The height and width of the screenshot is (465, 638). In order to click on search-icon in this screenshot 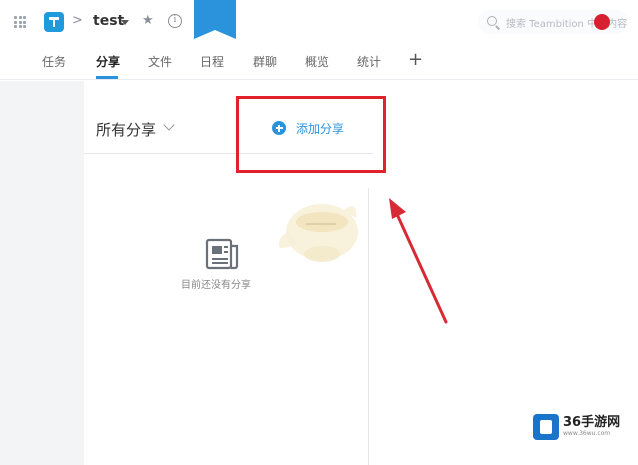, I will do `click(492, 21)`.